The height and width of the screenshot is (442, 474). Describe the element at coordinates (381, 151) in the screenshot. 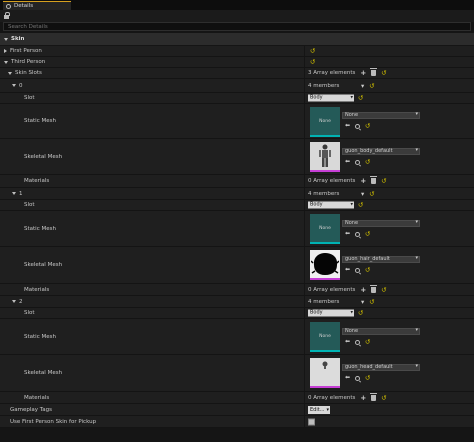

I see `asset-picker: guon_body_default` at that location.